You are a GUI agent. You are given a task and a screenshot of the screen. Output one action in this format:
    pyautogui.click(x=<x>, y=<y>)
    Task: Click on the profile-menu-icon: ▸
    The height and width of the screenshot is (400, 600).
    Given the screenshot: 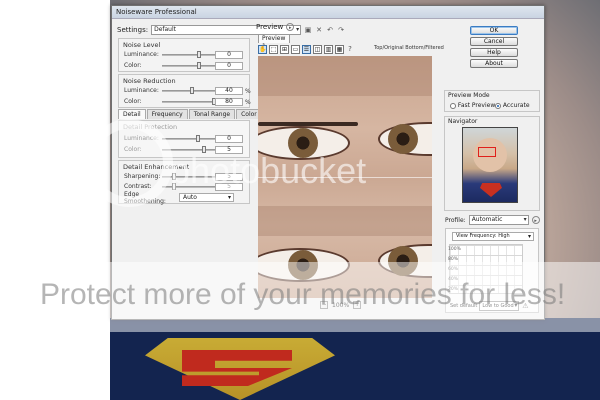 What is the action you would take?
    pyautogui.click(x=535, y=220)
    